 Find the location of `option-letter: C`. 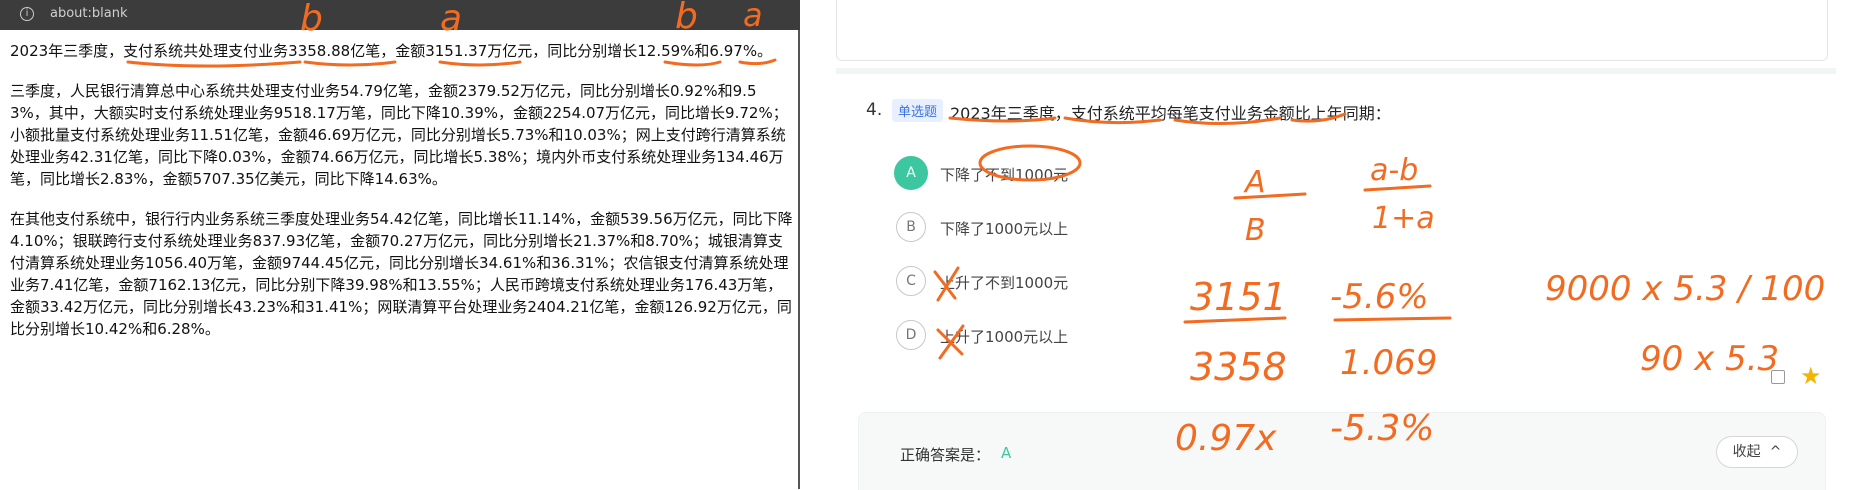

option-letter: C is located at coordinates (911, 281).